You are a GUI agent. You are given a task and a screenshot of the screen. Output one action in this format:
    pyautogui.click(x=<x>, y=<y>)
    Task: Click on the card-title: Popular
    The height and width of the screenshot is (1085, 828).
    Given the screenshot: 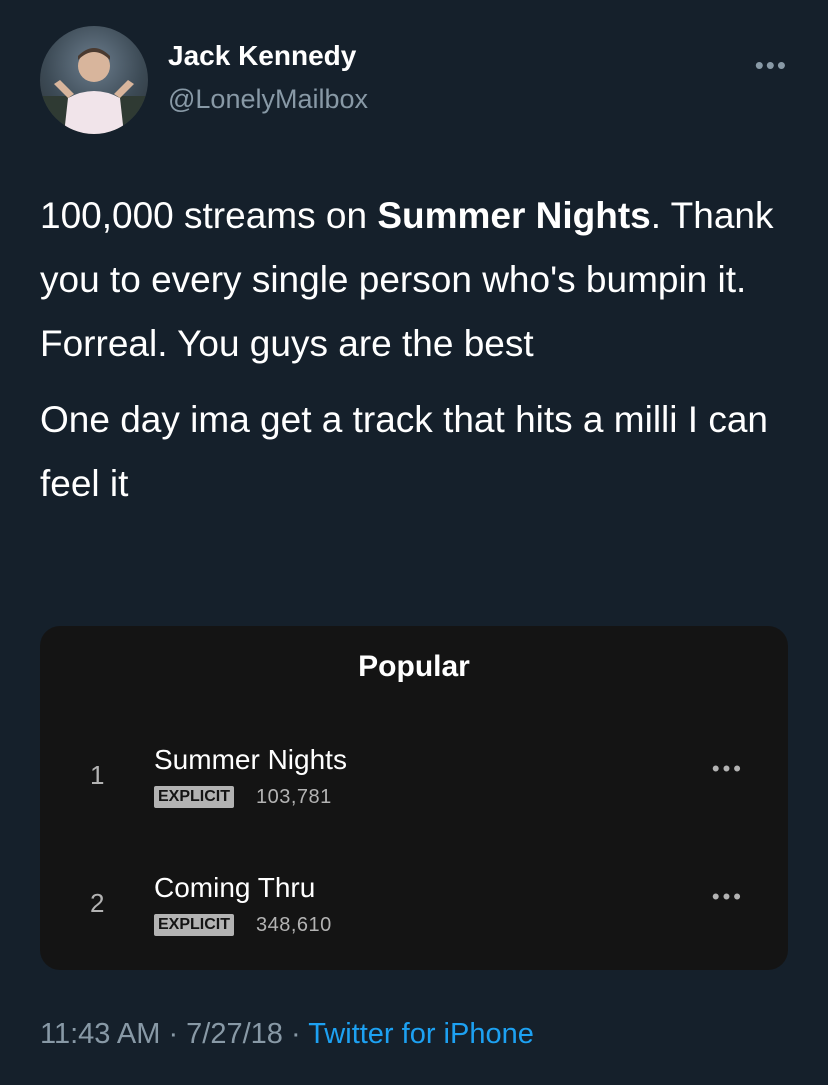 What is the action you would take?
    pyautogui.click(x=414, y=666)
    